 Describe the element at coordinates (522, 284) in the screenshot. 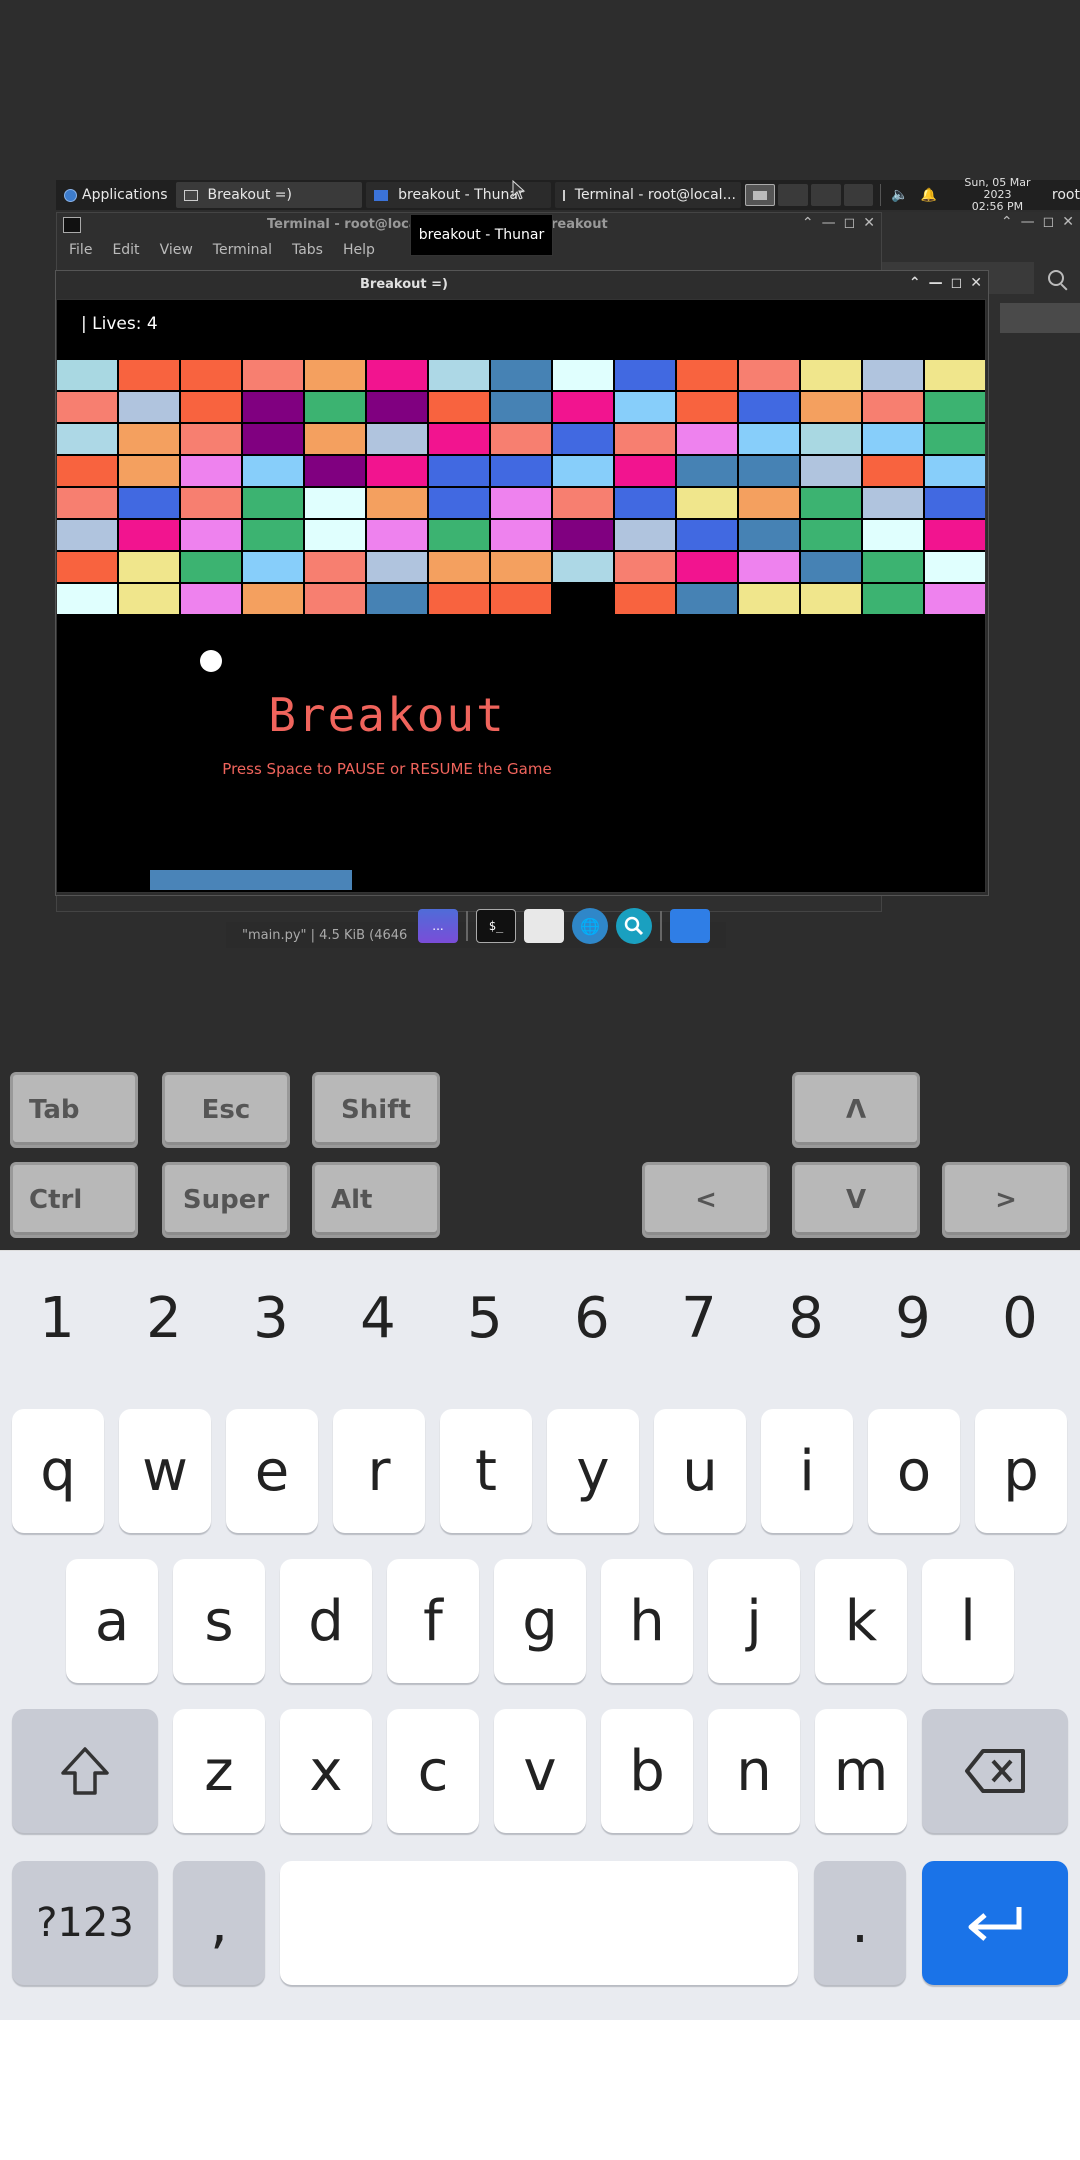

I see `breakout-titlebar: Breakout =) ⌃ — ◻ ✕` at that location.